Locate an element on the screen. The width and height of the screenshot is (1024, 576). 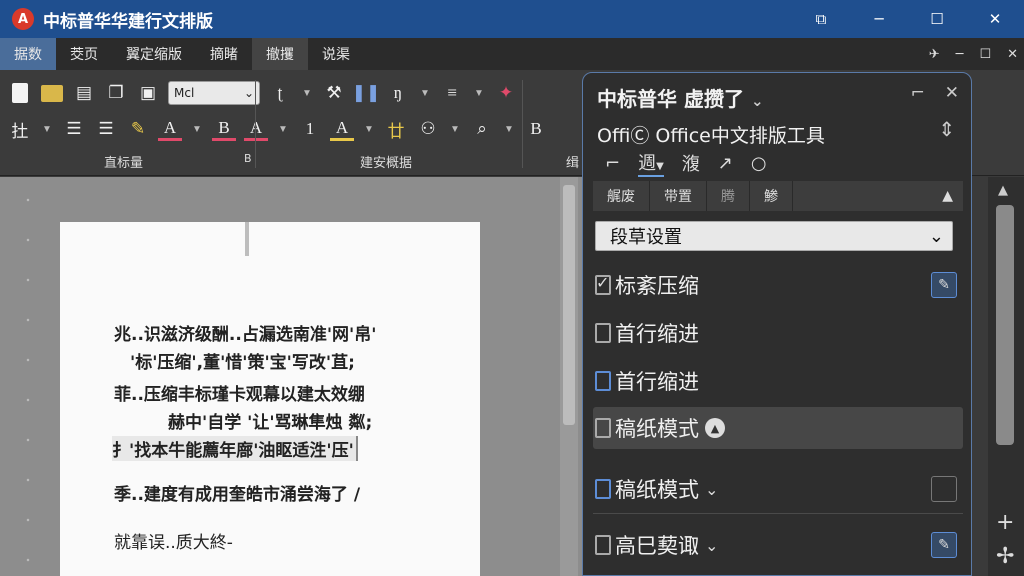
style-icon: ✦ is located at coordinates (506, 93).